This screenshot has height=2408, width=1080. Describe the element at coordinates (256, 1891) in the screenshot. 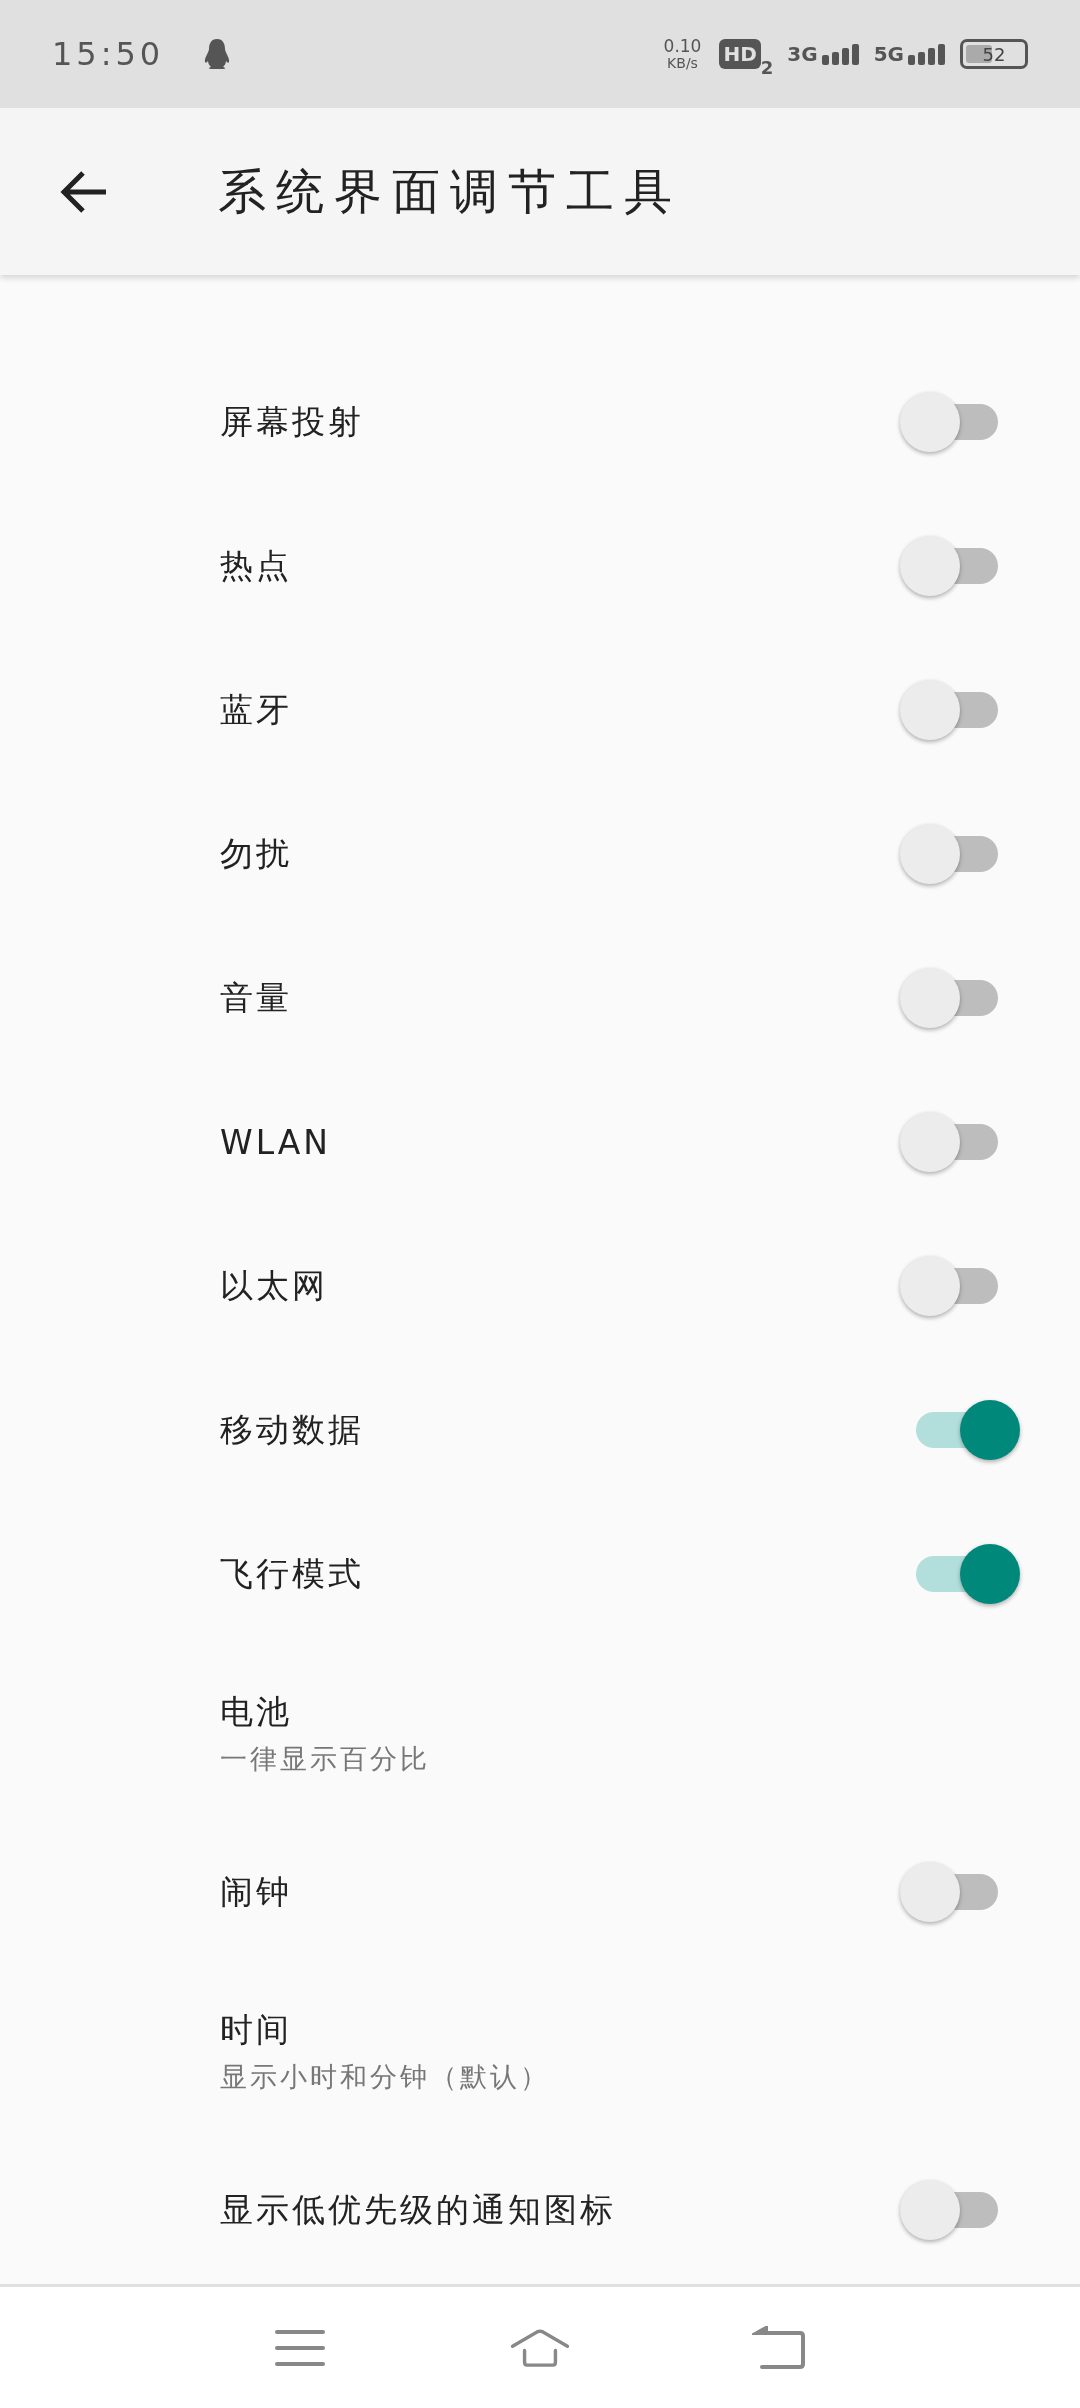

I see `setting-label: 闹钟` at that location.